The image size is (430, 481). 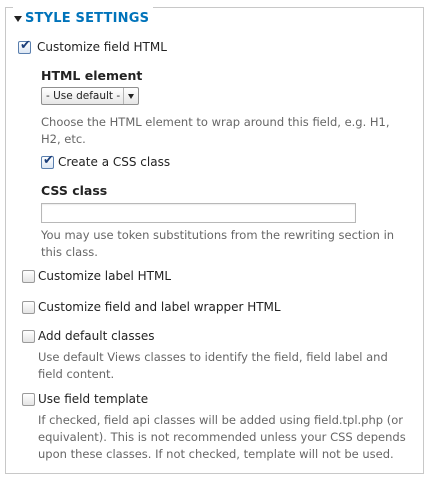 What do you see at coordinates (114, 162) in the screenshot?
I see `create-css-class-label: Create a CSS class` at bounding box center [114, 162].